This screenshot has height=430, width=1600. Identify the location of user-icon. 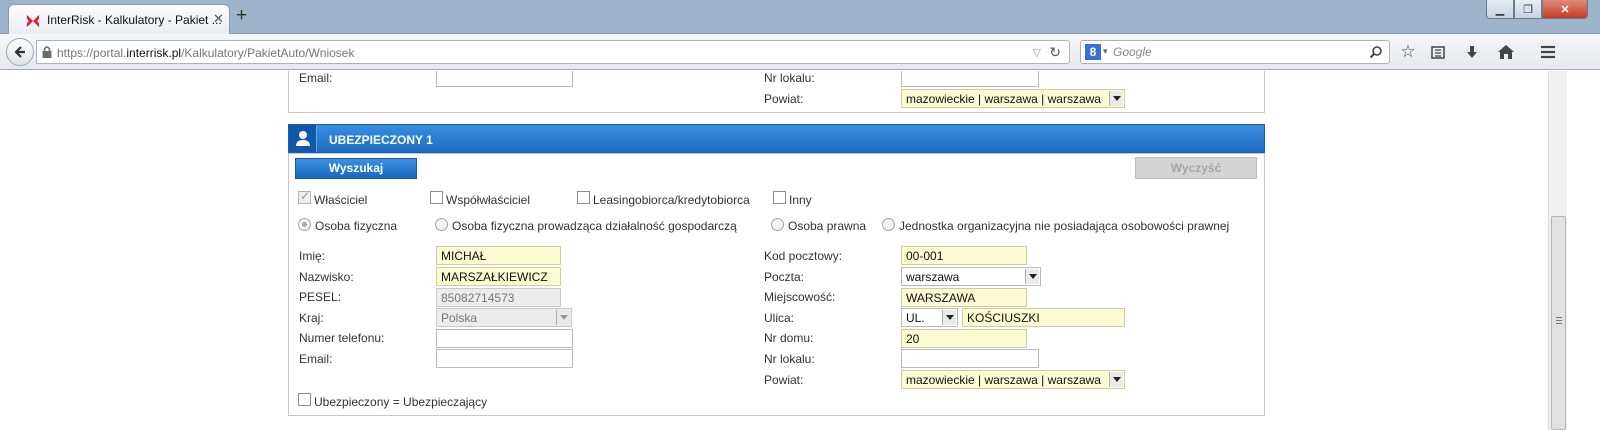
(303, 138).